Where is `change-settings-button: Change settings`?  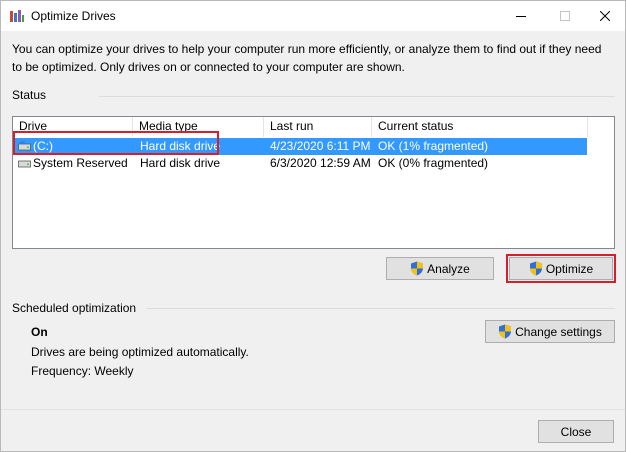 change-settings-button: Change settings is located at coordinates (550, 331).